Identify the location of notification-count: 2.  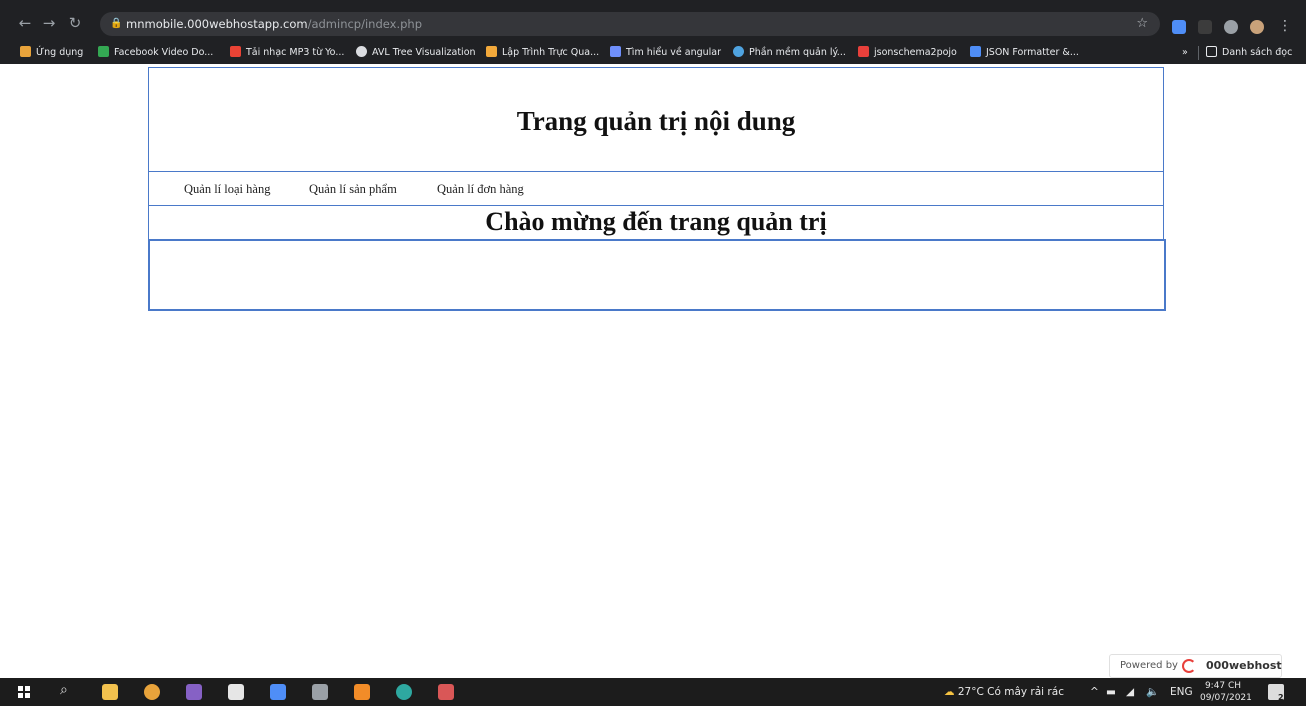
(1281, 697).